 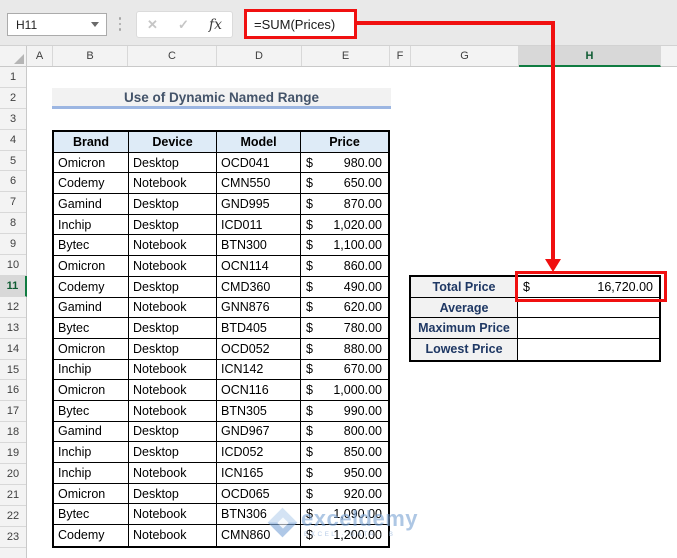 What do you see at coordinates (465, 56) in the screenshot?
I see `column-header-G: G` at bounding box center [465, 56].